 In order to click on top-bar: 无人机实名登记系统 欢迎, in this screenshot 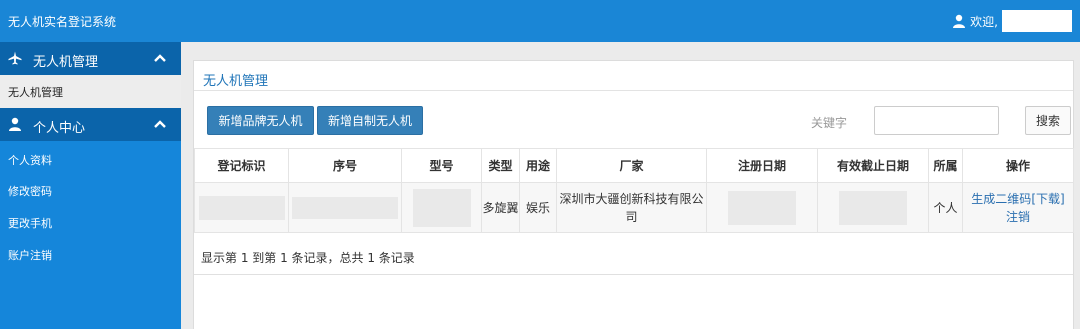, I will do `click(540, 21)`.